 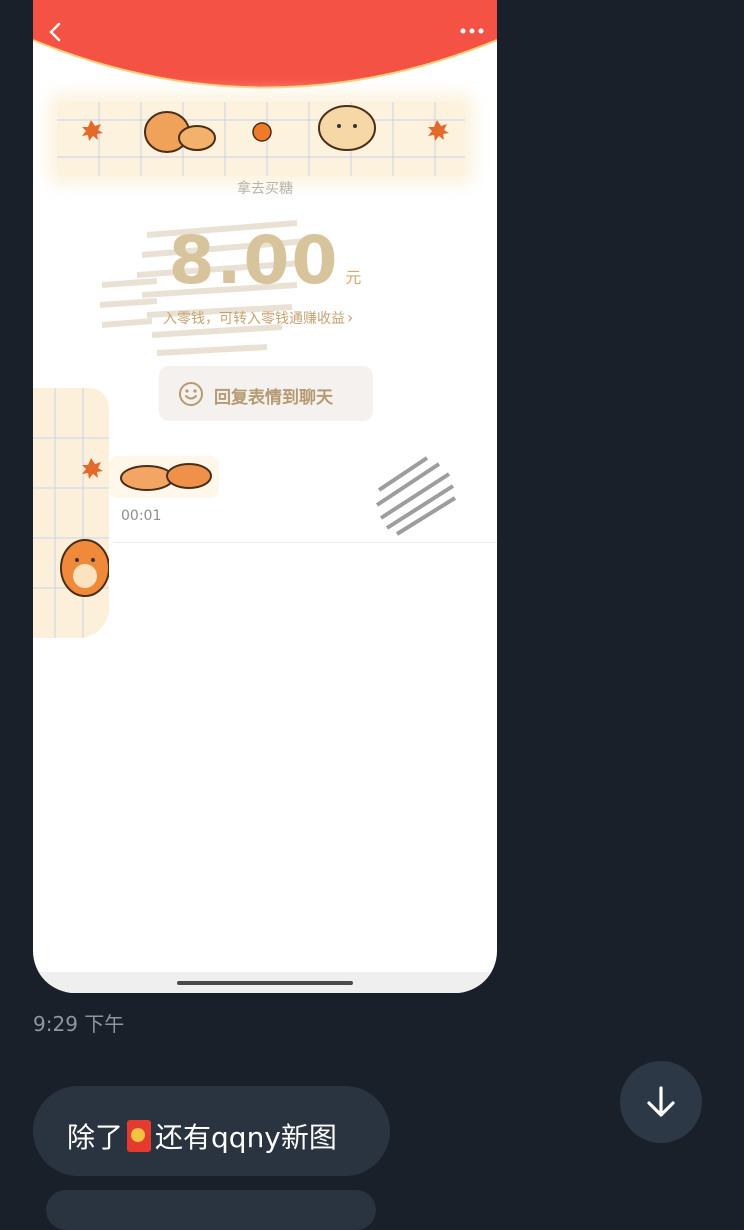 What do you see at coordinates (246, 1137) in the screenshot?
I see `message-text-after: 还有qqny新图` at bounding box center [246, 1137].